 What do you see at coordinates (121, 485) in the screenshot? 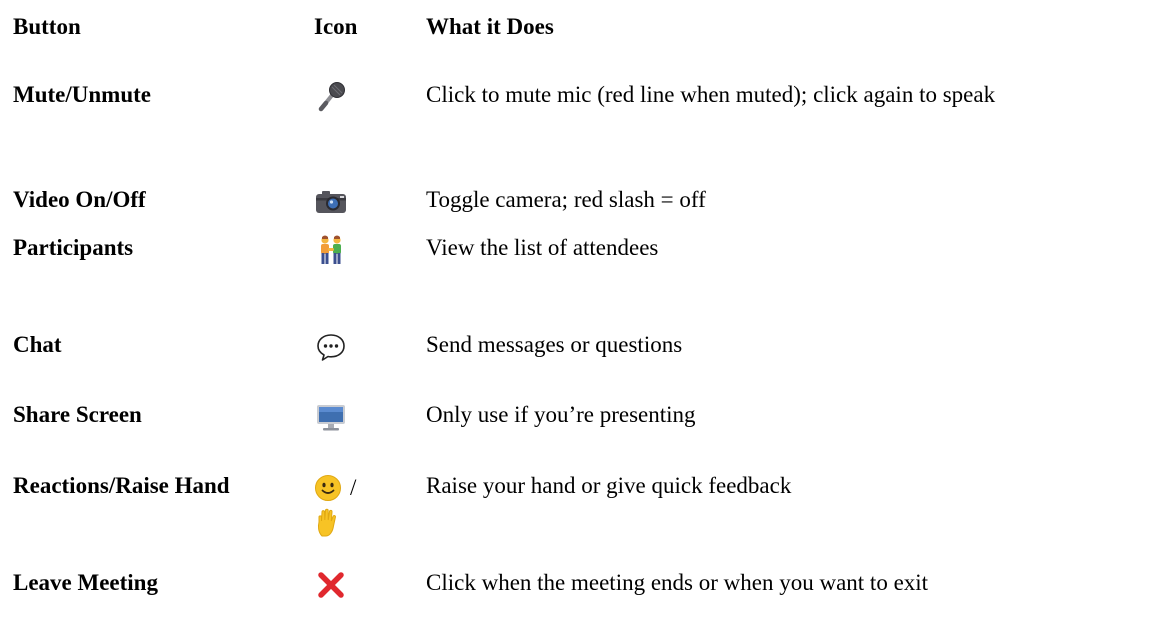
I see `button-name: Reactions/Raise Hand` at bounding box center [121, 485].